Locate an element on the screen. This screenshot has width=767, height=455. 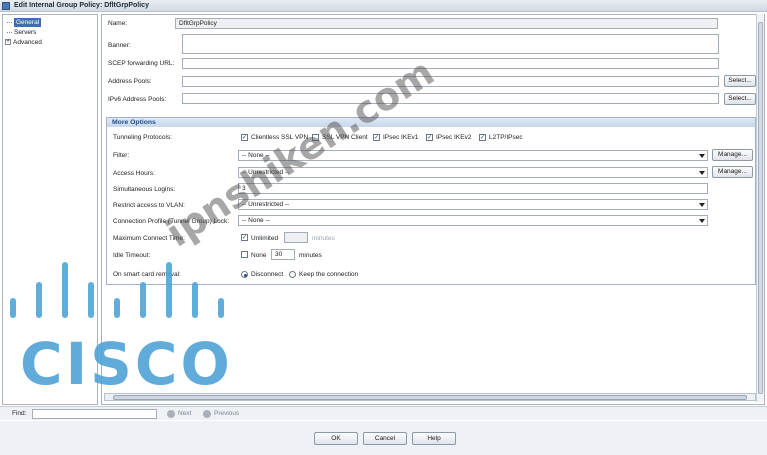
vertical-scrollbar is located at coordinates (760, 208).